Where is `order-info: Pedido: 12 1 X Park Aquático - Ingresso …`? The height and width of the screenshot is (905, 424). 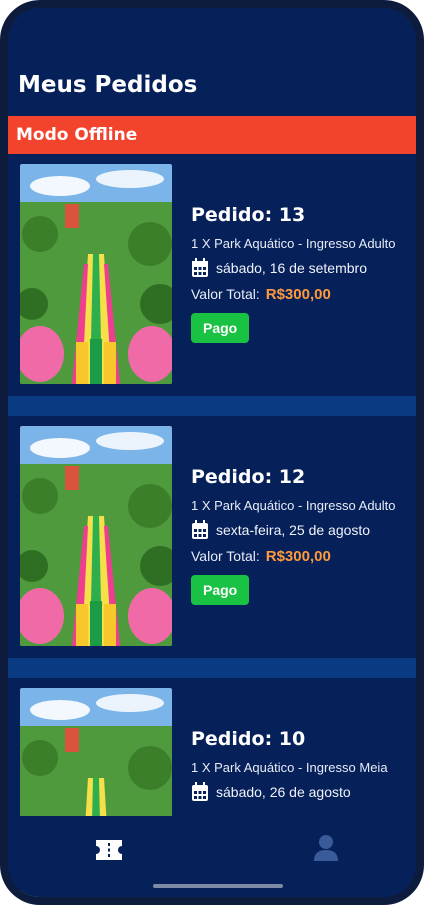 order-info: Pedido: 12 1 X Park Aquático - Ingresso … is located at coordinates (301, 535).